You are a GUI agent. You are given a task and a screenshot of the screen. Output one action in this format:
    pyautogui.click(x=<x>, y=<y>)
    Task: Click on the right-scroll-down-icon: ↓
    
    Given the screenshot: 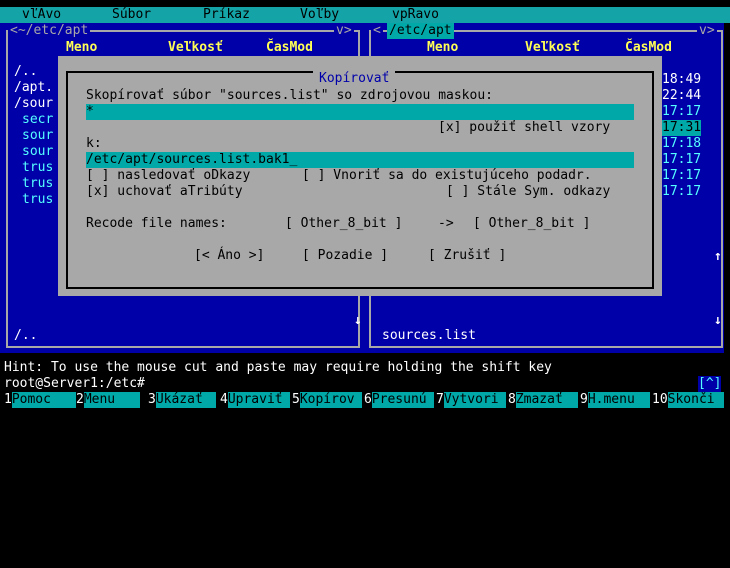 What is the action you would take?
    pyautogui.click(x=718, y=321)
    